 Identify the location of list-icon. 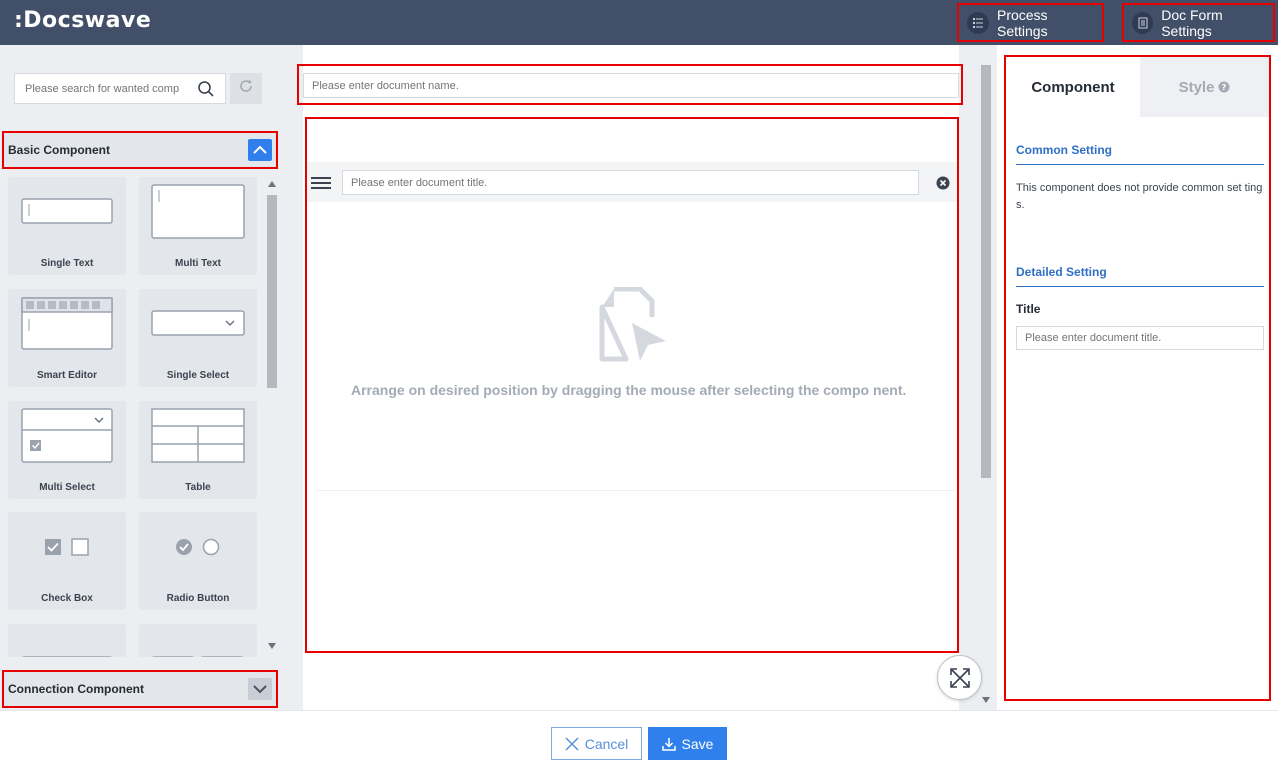
(978, 22).